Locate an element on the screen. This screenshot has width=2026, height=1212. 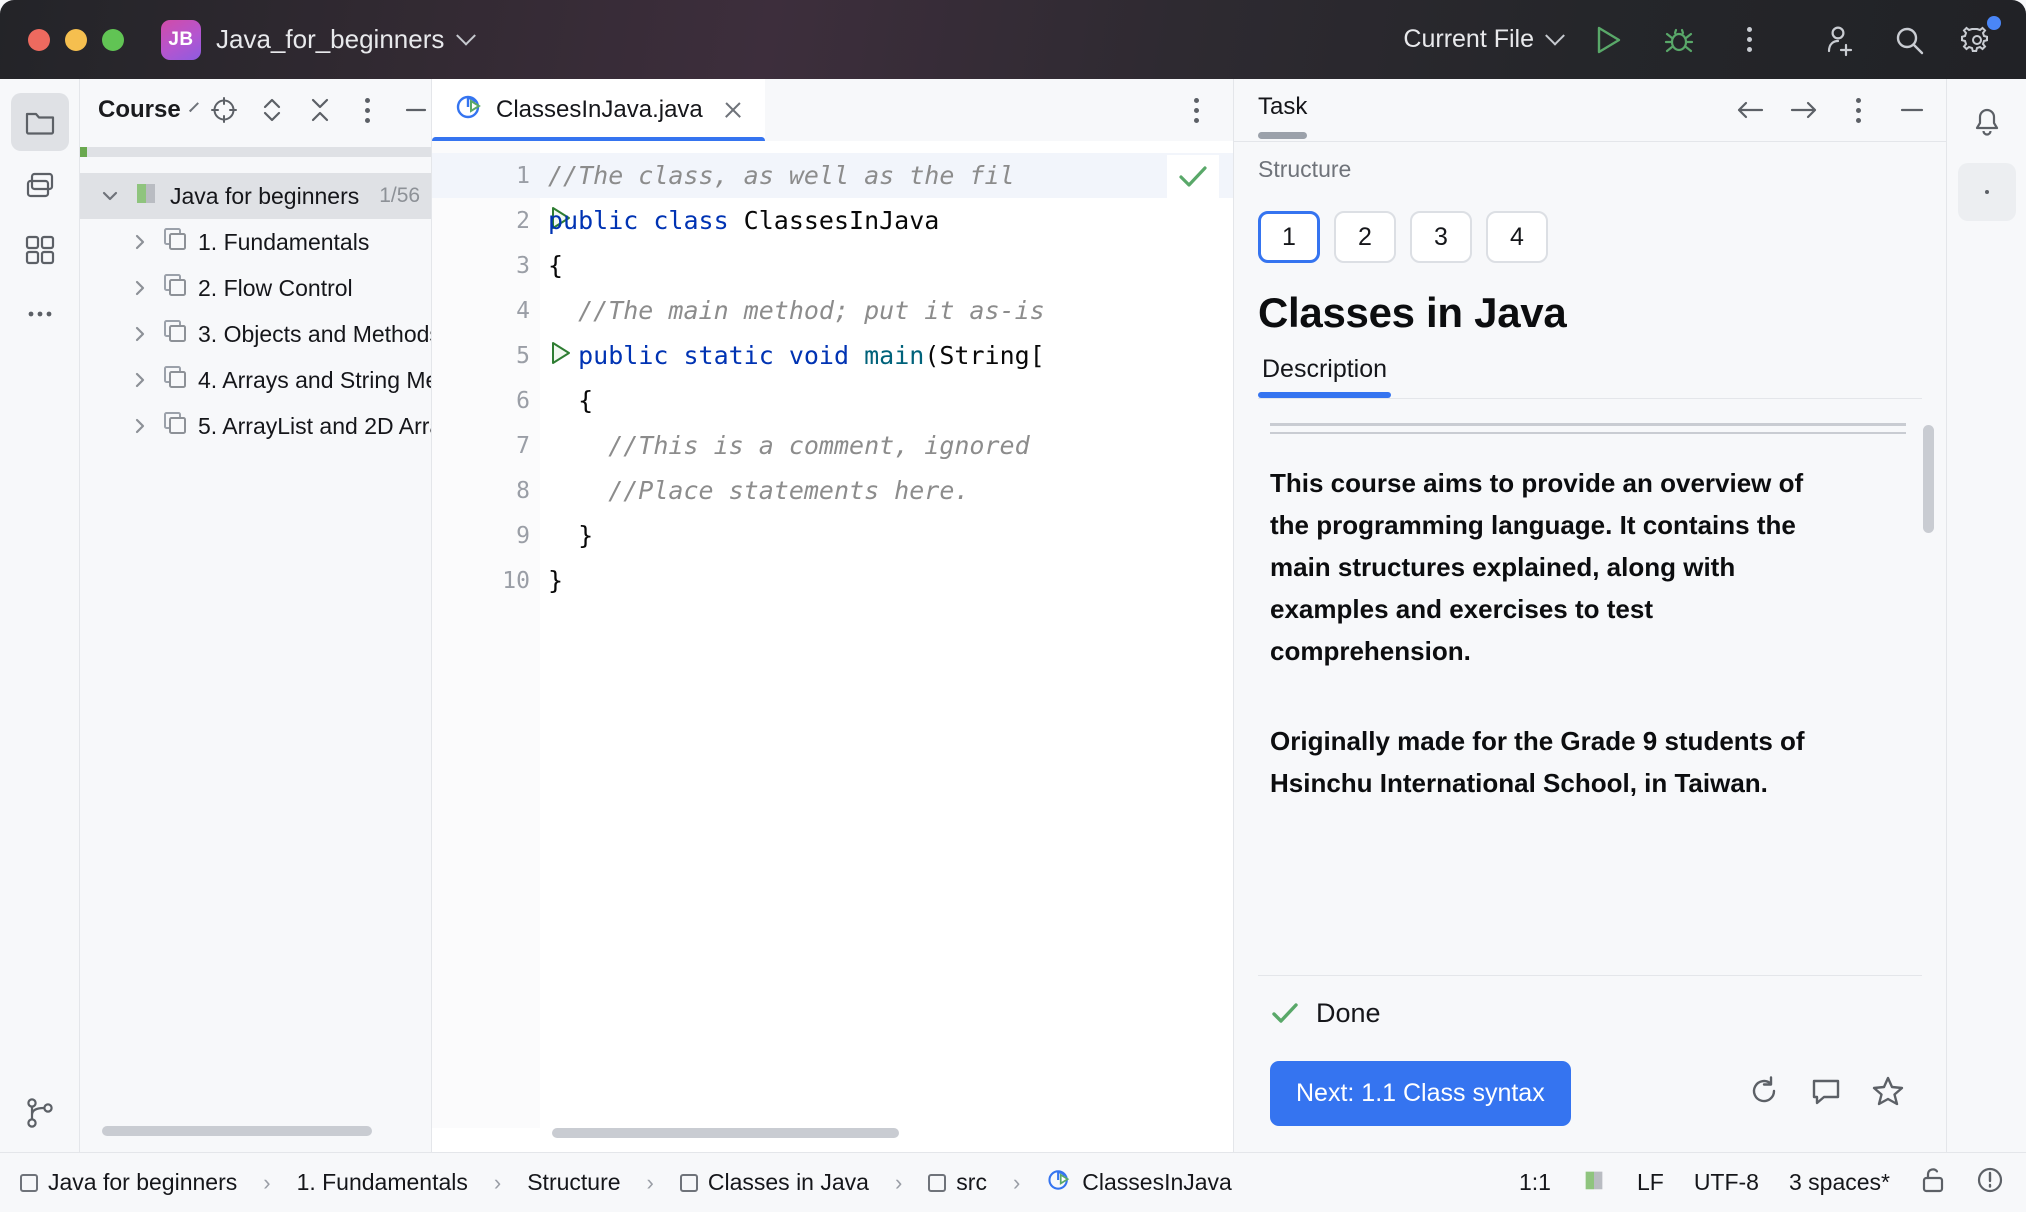
collapse-all-button is located at coordinates (320, 110).